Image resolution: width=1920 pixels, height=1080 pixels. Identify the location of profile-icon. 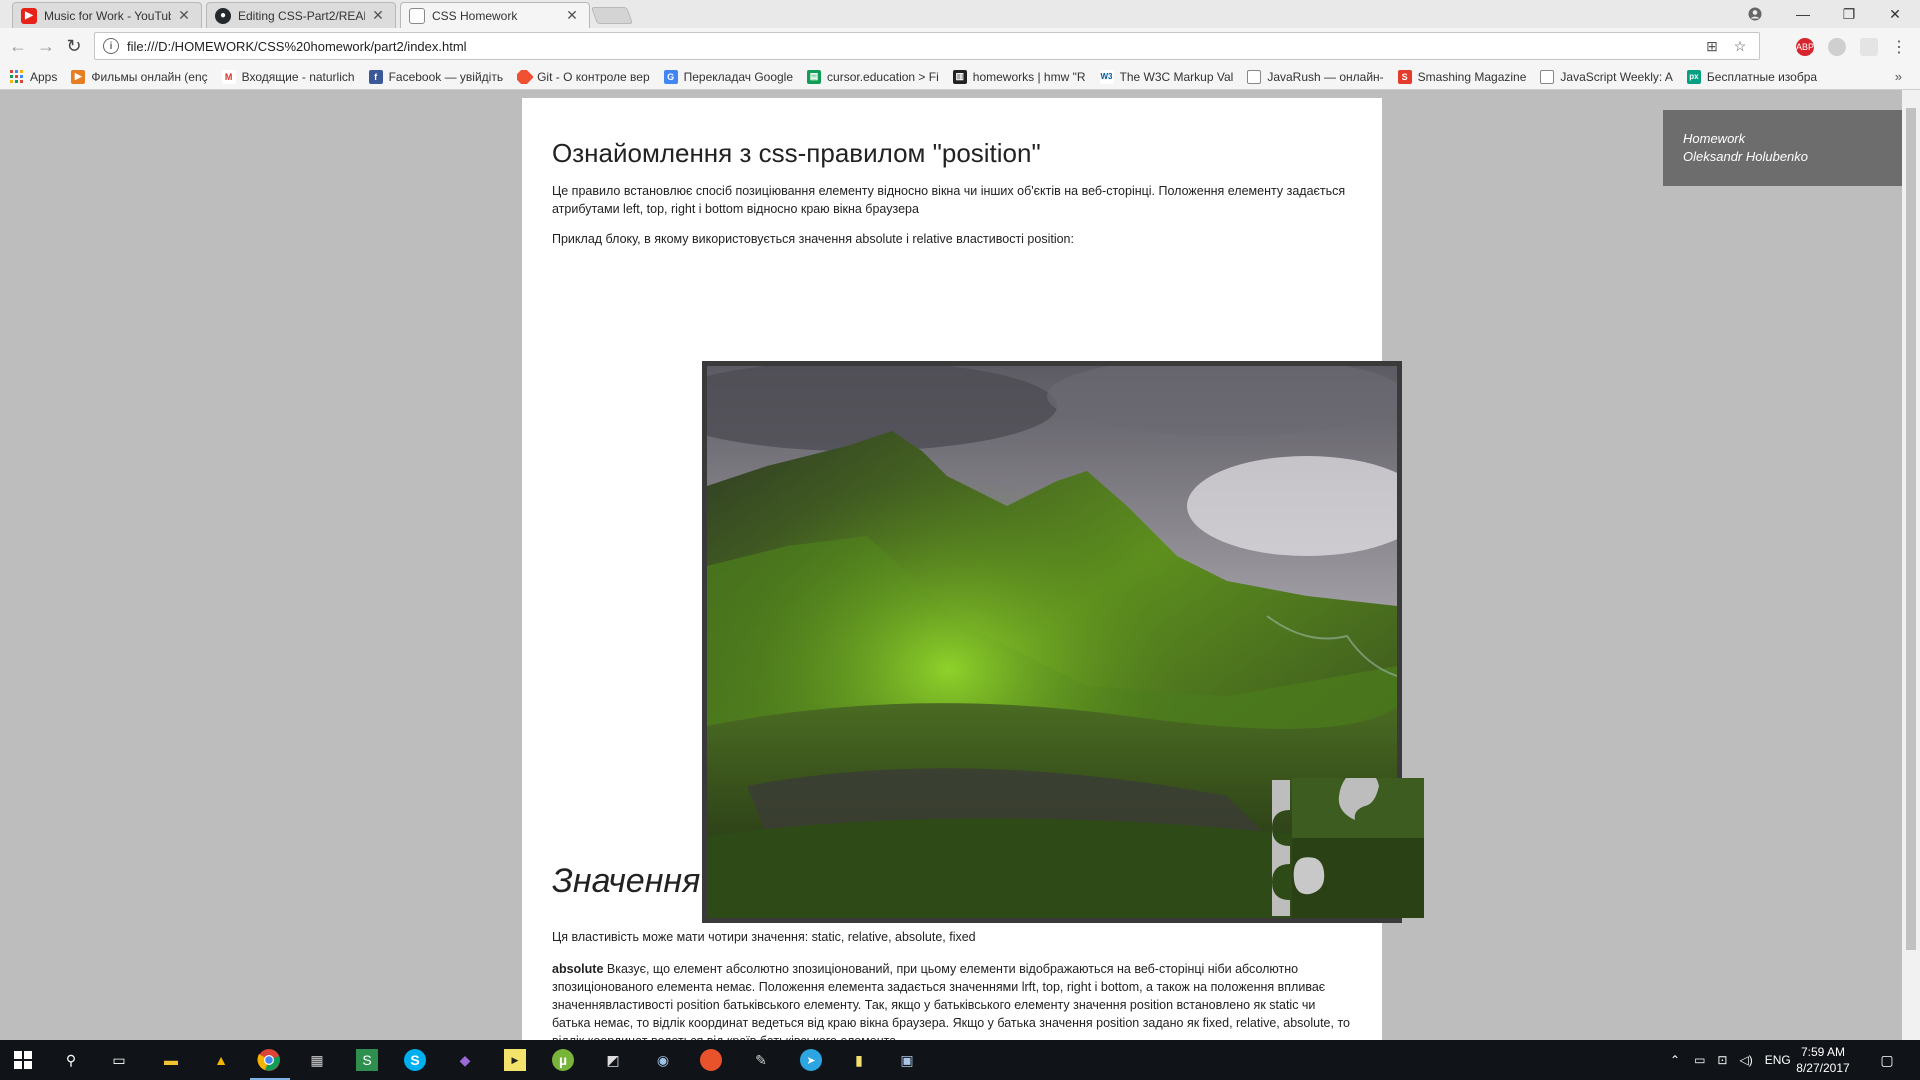
(1755, 14).